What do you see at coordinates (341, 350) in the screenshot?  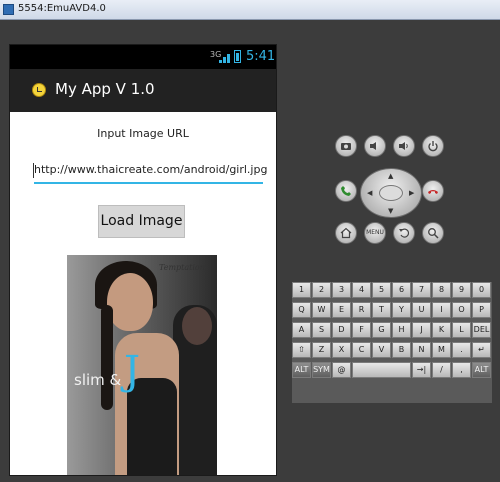 I see `key: X` at bounding box center [341, 350].